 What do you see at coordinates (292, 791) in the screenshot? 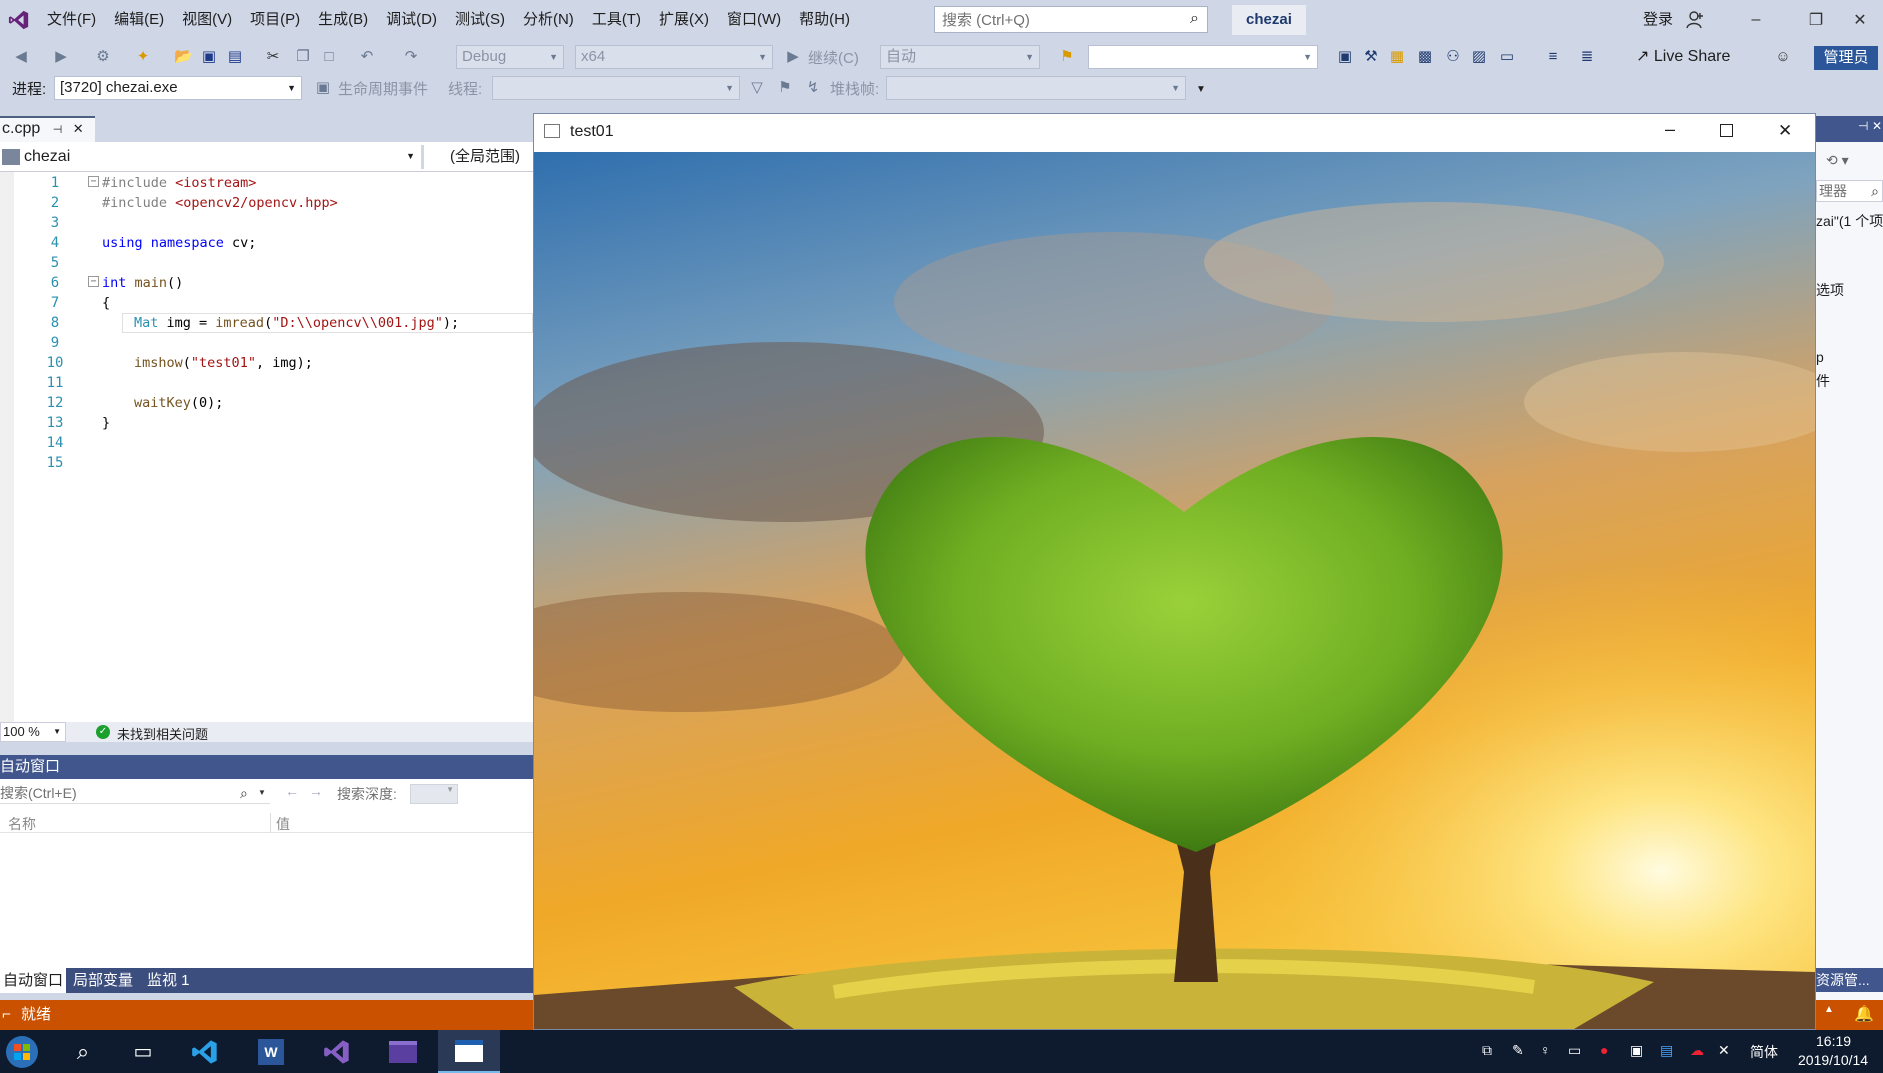
I see `search-back-icon: ←` at bounding box center [292, 791].